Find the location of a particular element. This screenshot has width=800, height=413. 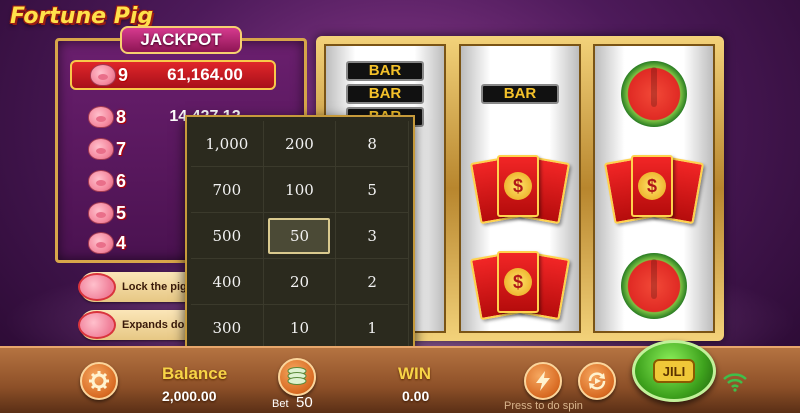

bet-option-selected: 50 is located at coordinates (300, 236).